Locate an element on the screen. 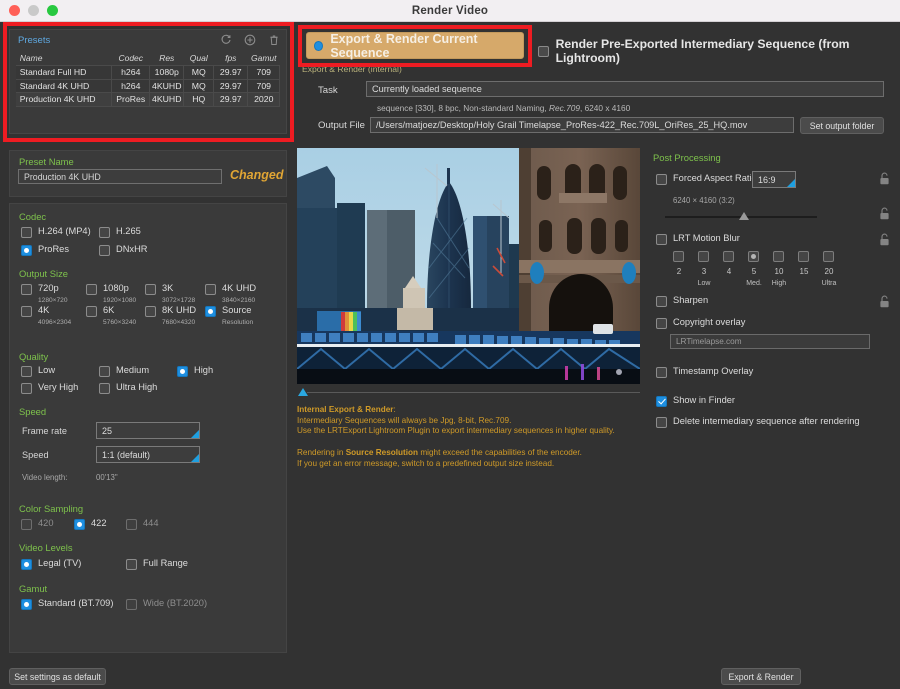  option-sub: 7680×4320 is located at coordinates (179, 322).